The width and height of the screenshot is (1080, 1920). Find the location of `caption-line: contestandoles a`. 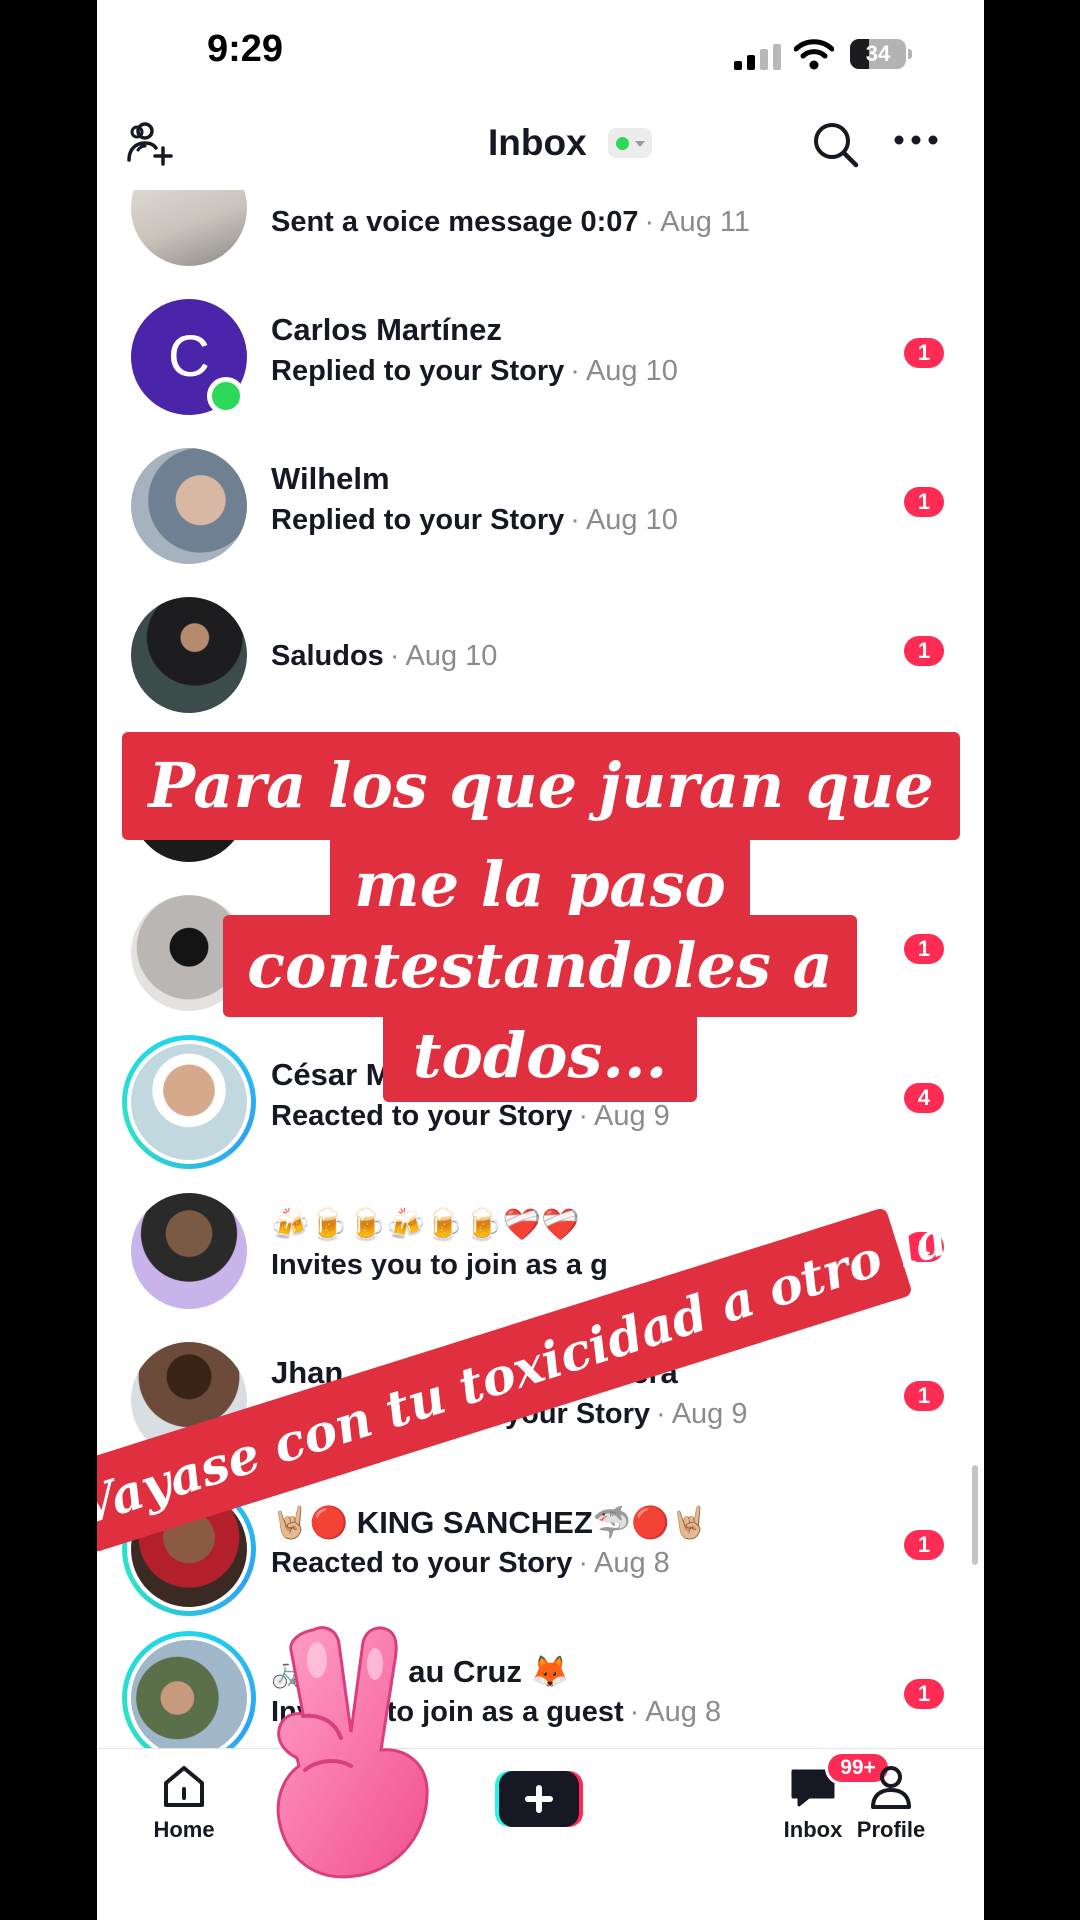

caption-line: contestandoles a is located at coordinates (540, 966).